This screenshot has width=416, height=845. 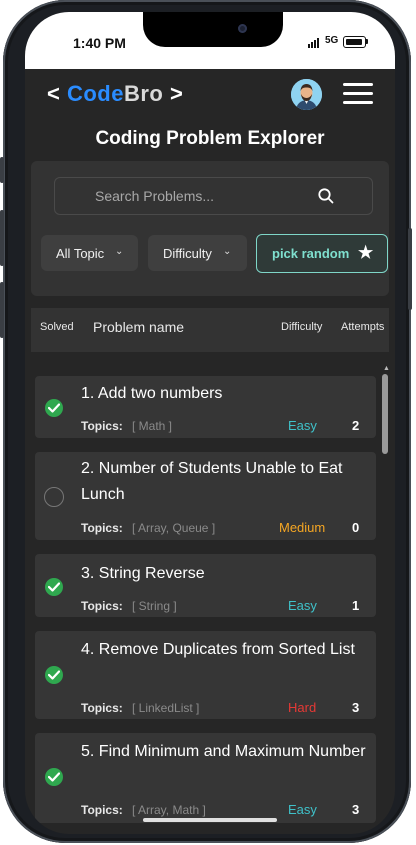 What do you see at coordinates (356, 527) in the screenshot?
I see `attempts-count: 0` at bounding box center [356, 527].